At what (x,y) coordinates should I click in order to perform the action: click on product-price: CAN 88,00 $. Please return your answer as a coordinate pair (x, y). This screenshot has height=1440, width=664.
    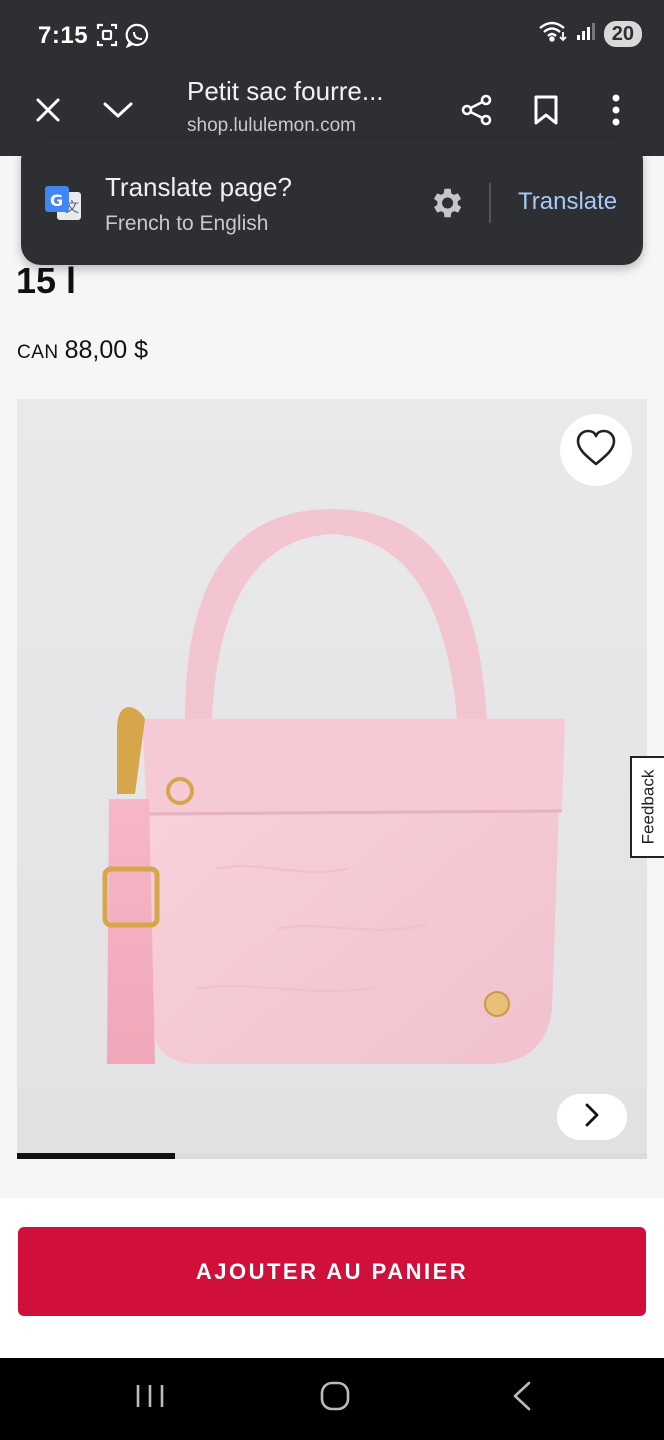
    Looking at the image, I should click on (82, 350).